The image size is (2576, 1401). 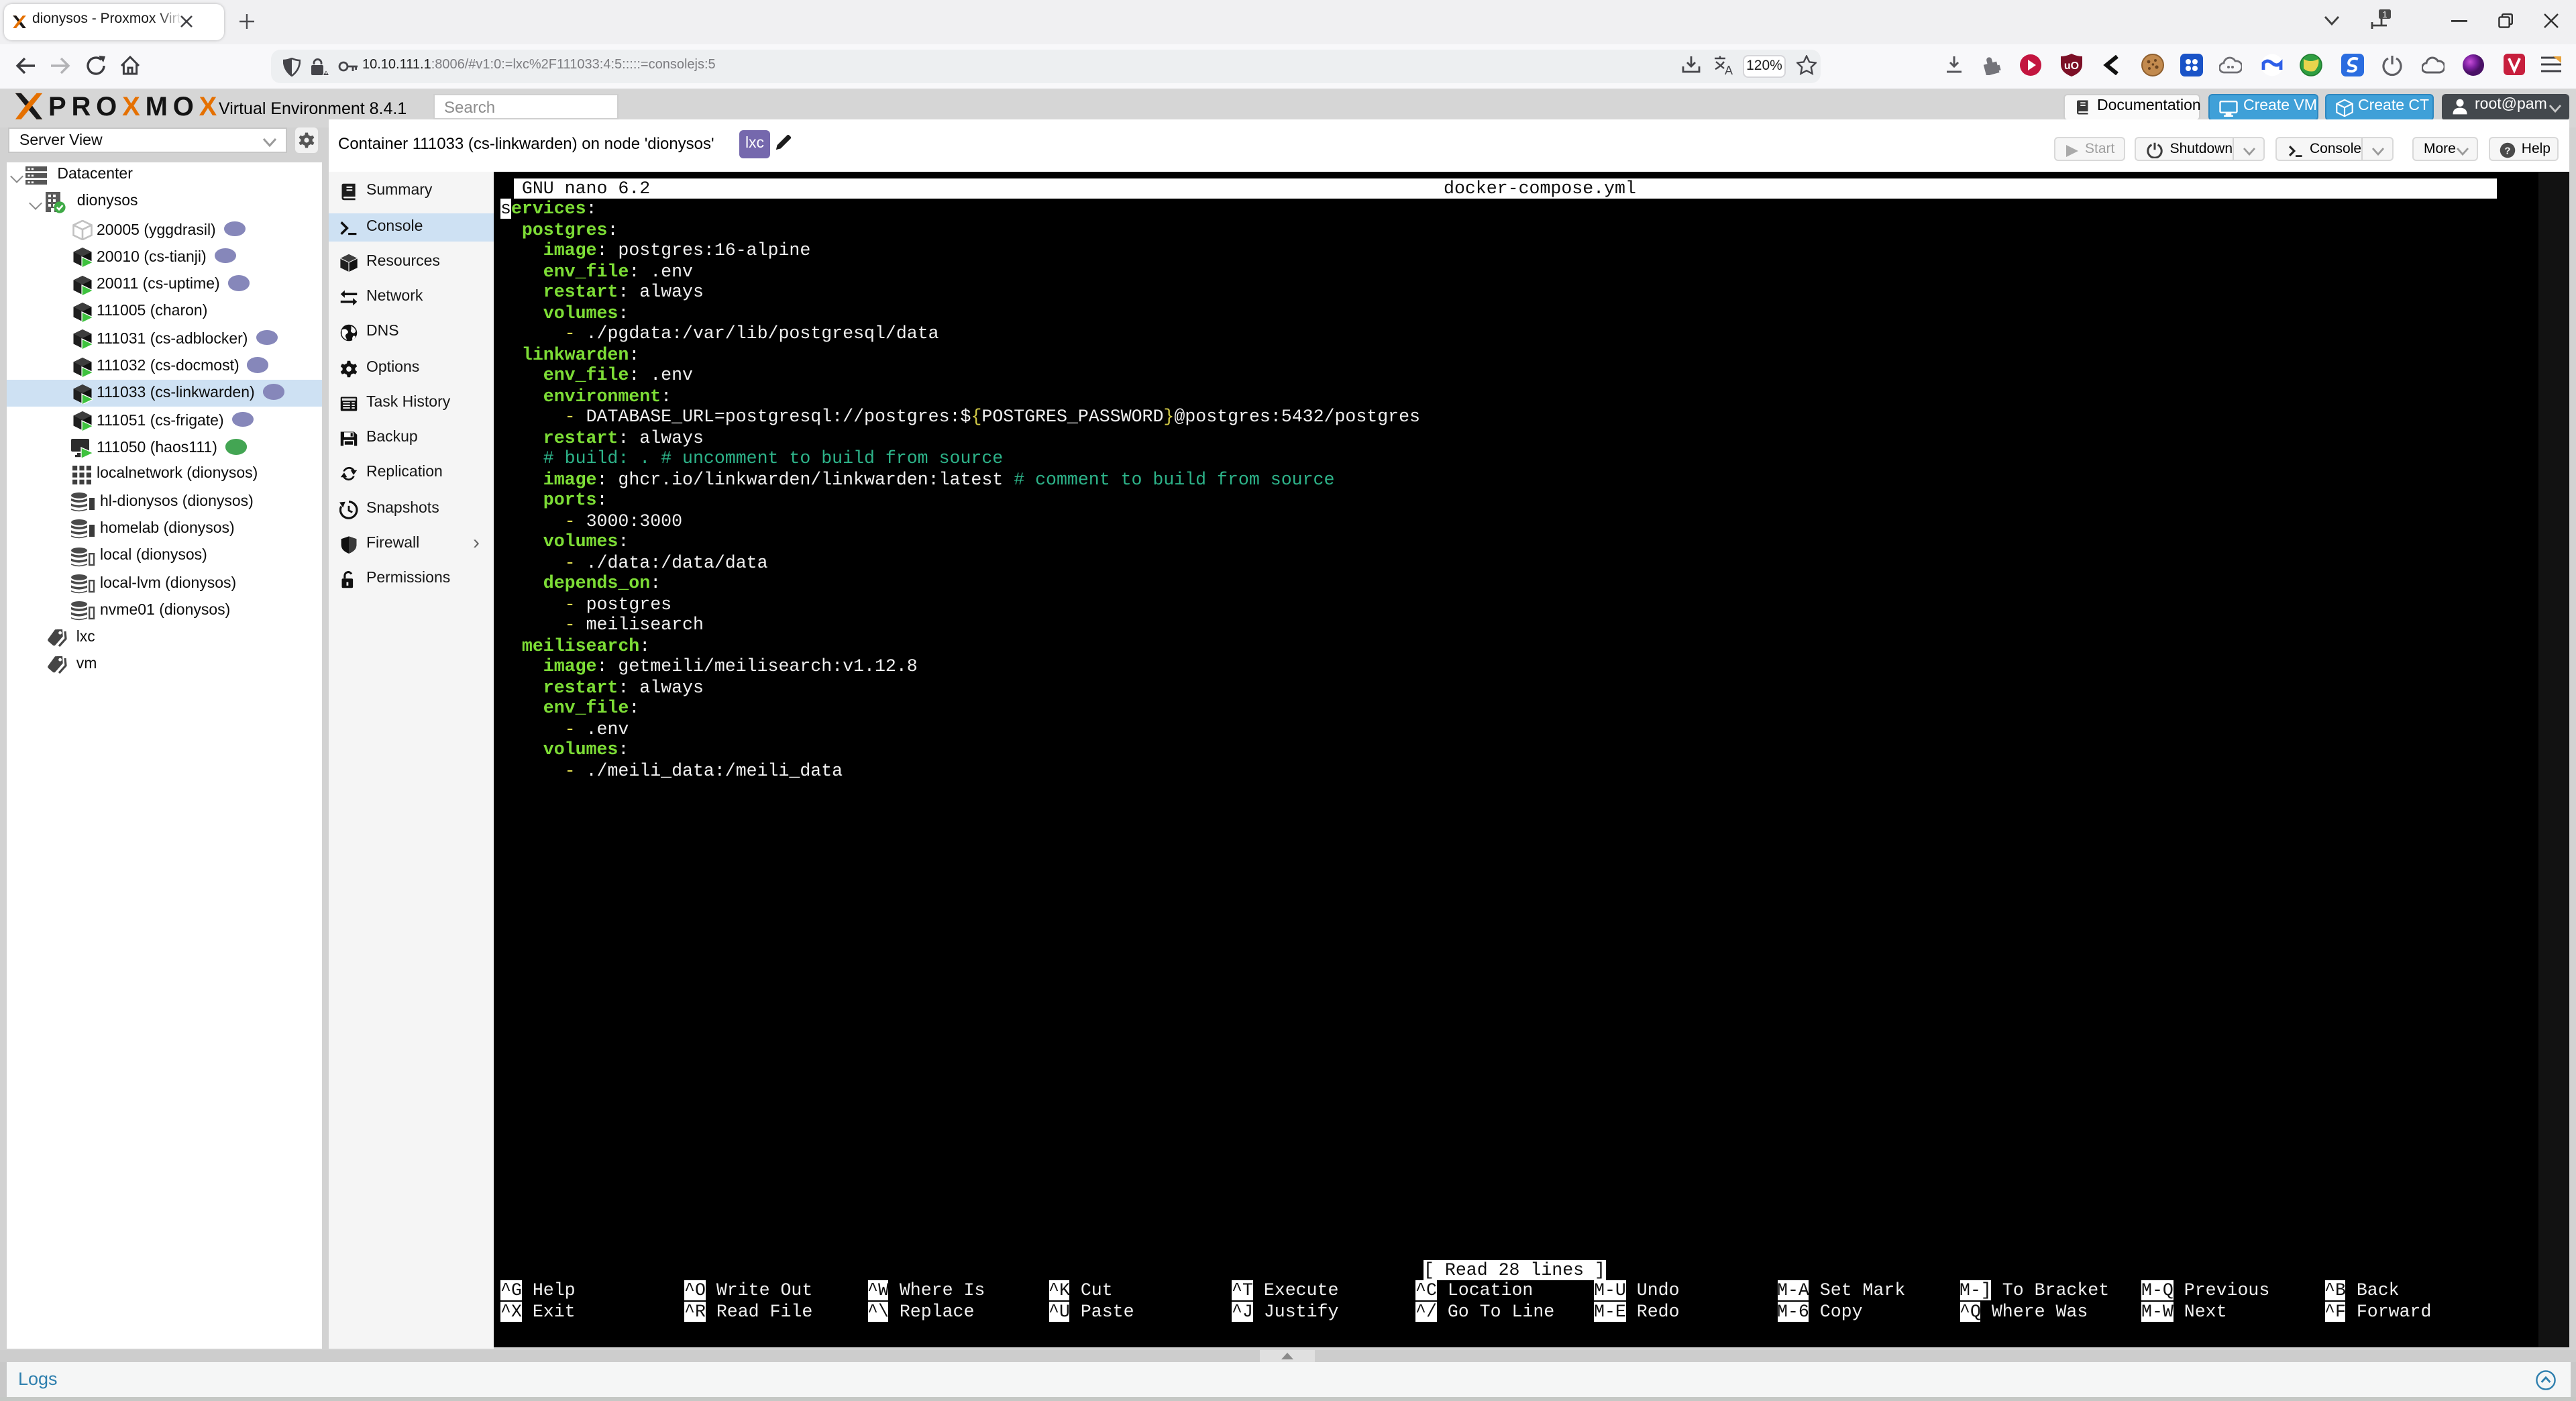 I want to click on svg-text: 1, so click(x=2384, y=14).